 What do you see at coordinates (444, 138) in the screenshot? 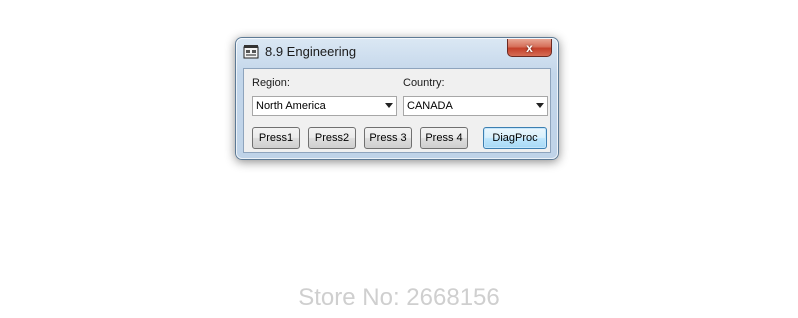
I see `press4-button: Press 4` at bounding box center [444, 138].